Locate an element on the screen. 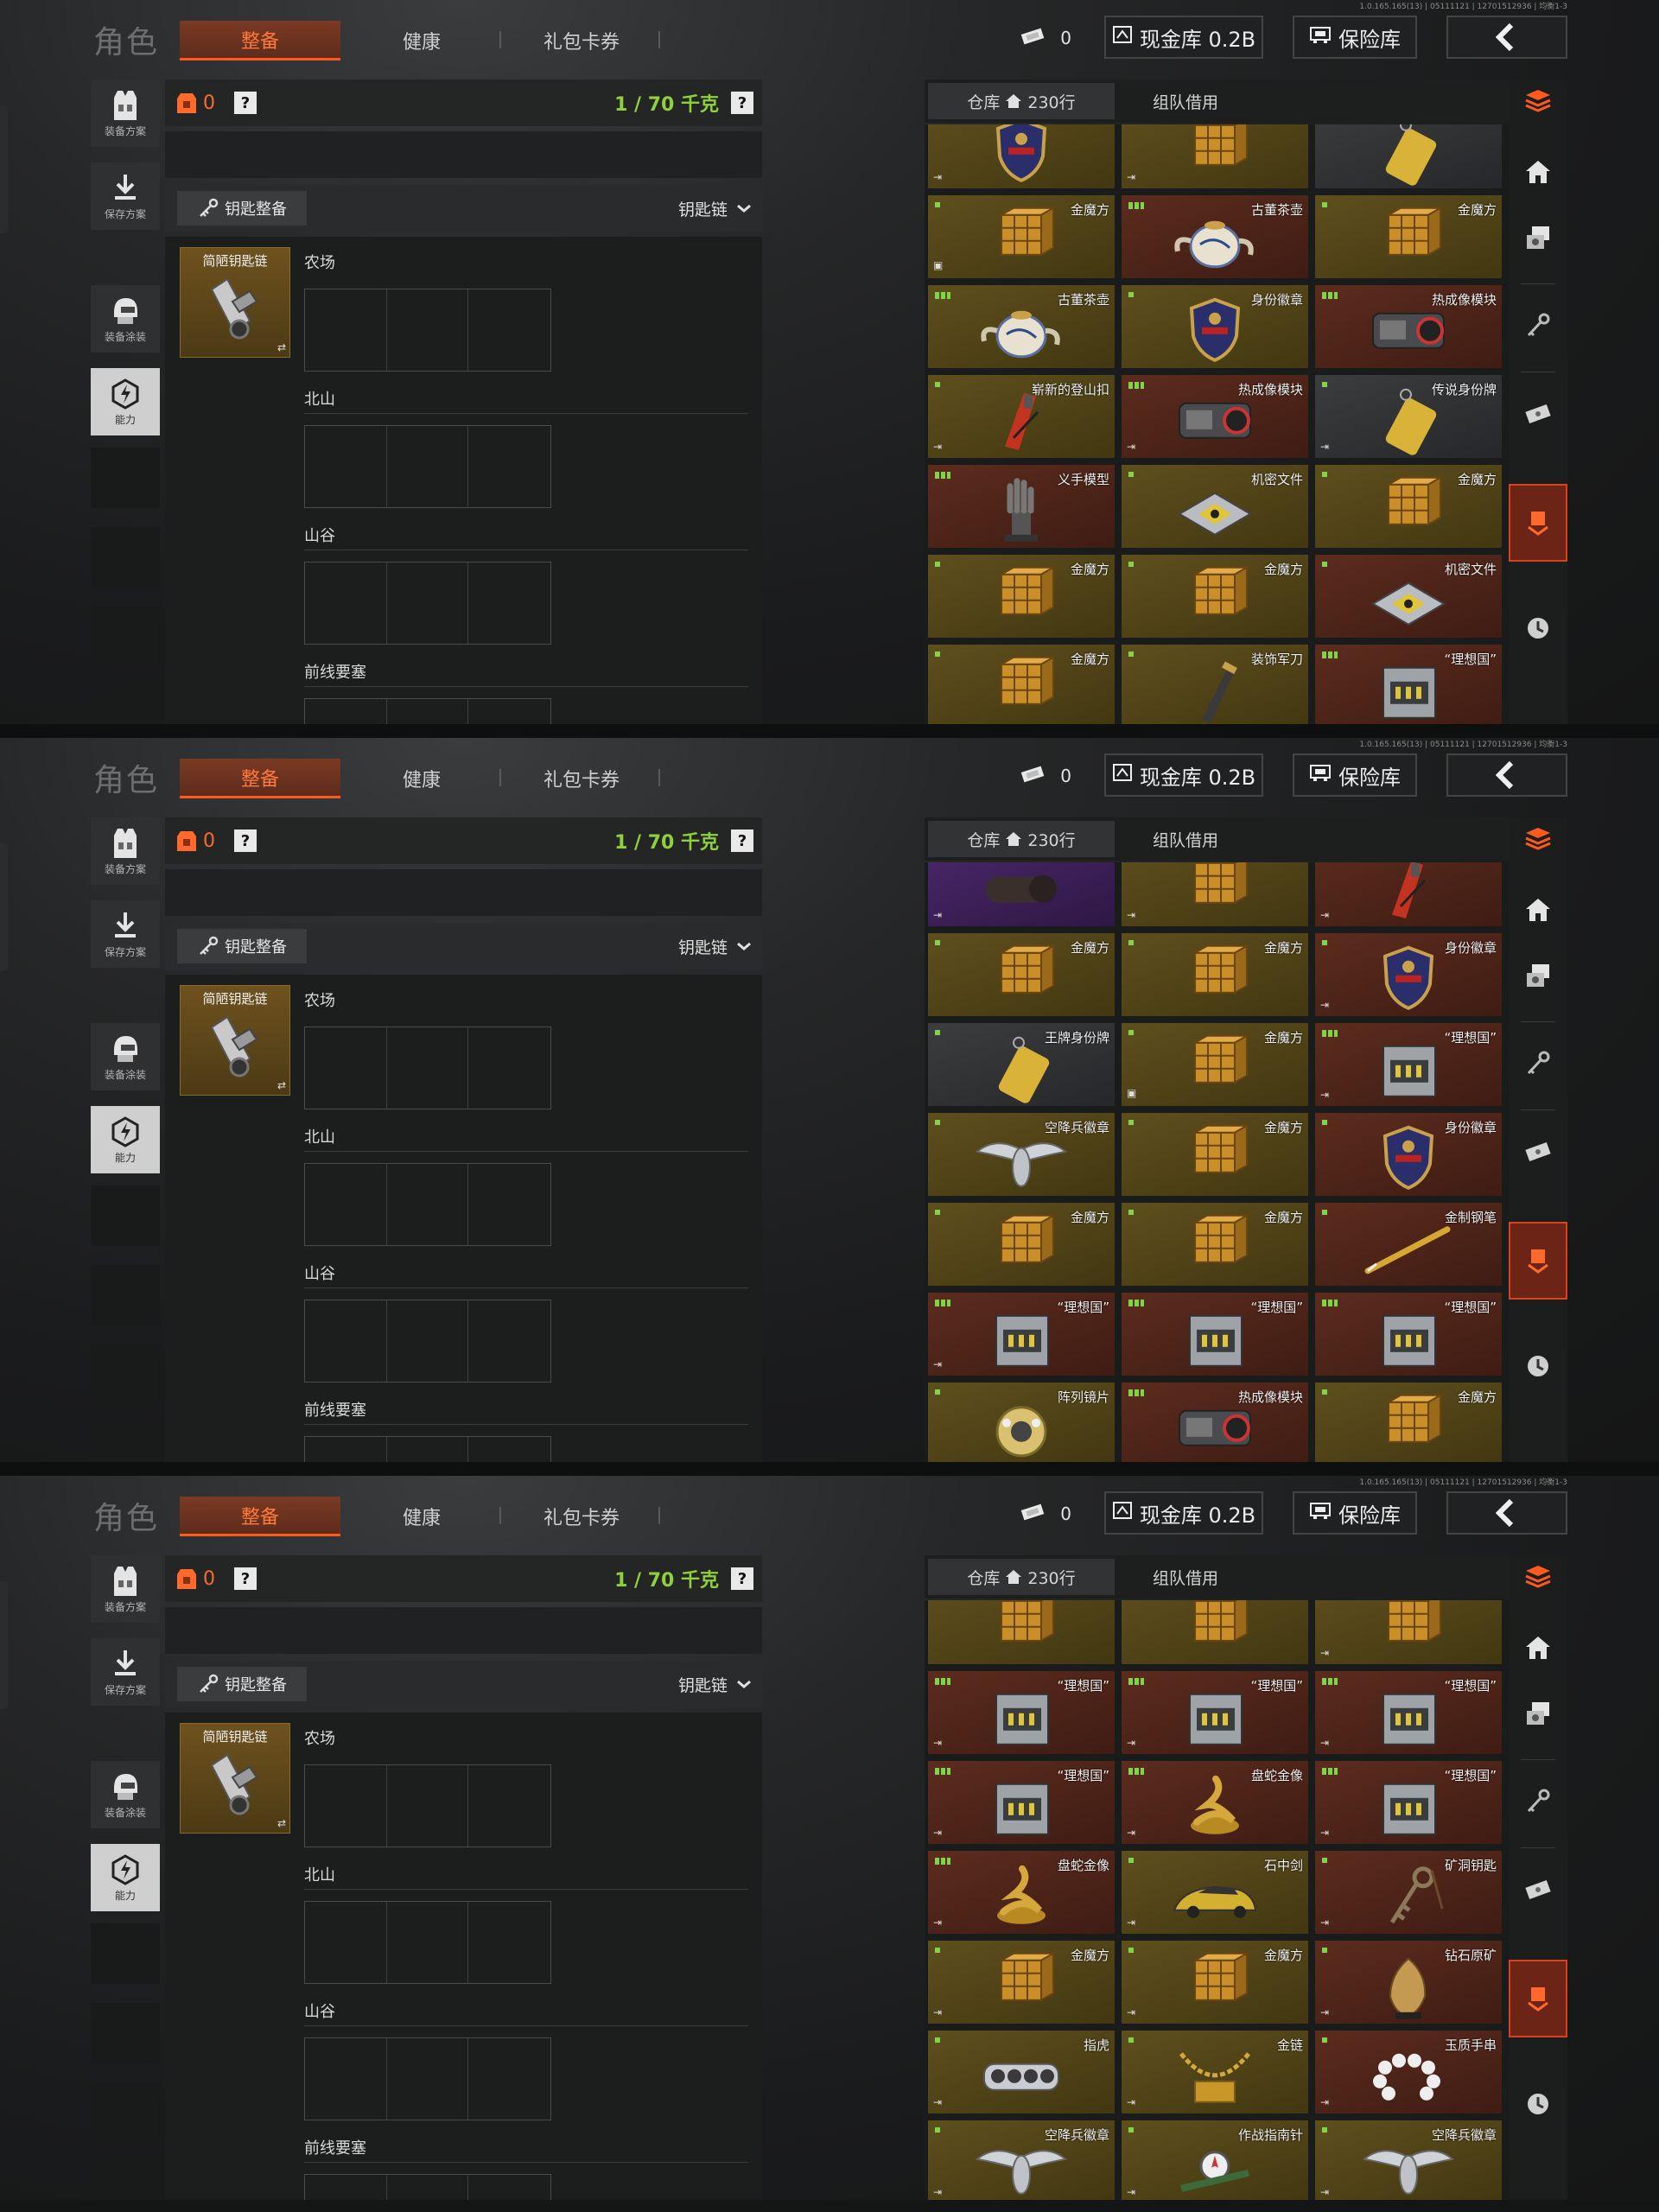  warehouse-item: 金链 ⇥ is located at coordinates (1215, 2072).